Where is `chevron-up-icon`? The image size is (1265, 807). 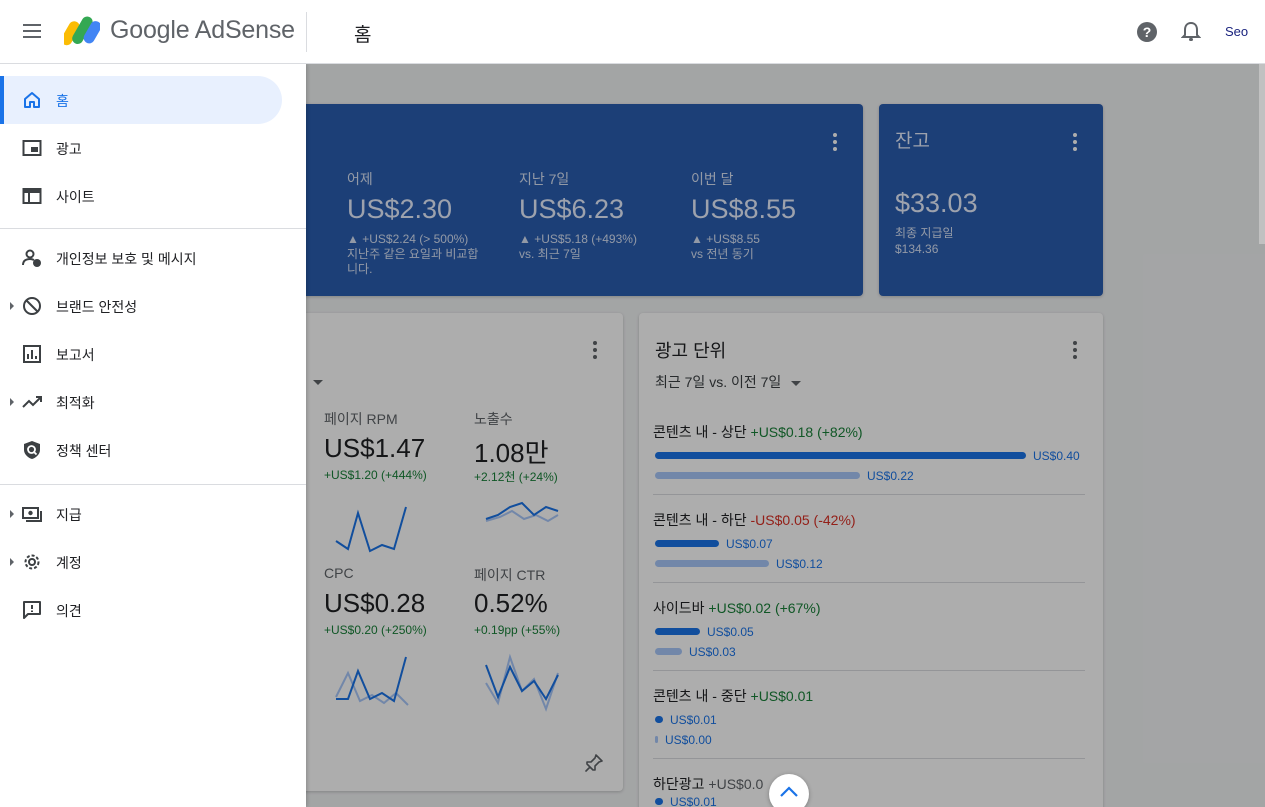
chevron-up-icon is located at coordinates (789, 791).